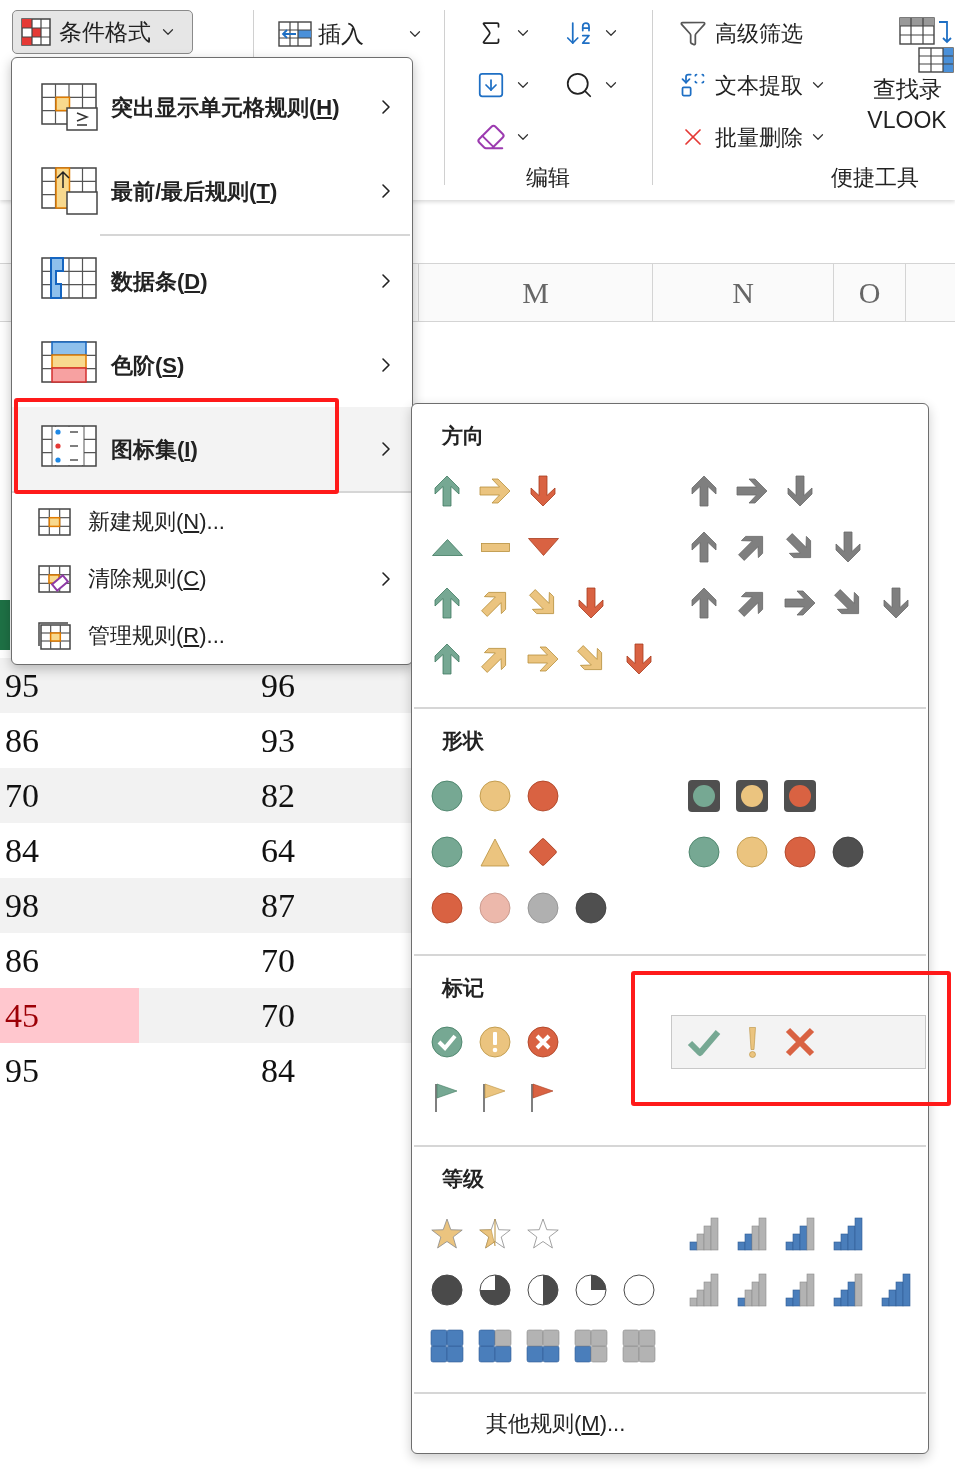 The width and height of the screenshot is (955, 1483). Describe the element at coordinates (294, 34) in the screenshot. I see `insert-table-icon` at that location.